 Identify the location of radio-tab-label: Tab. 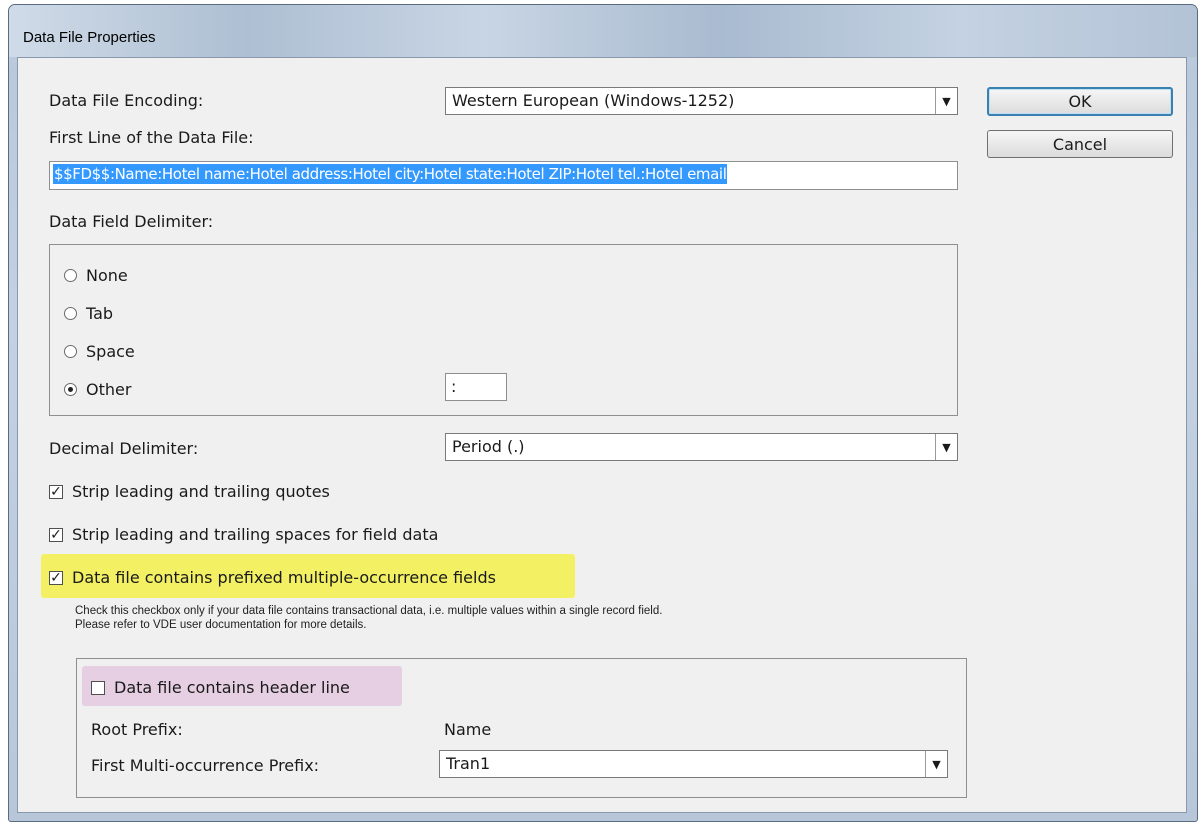
(100, 313).